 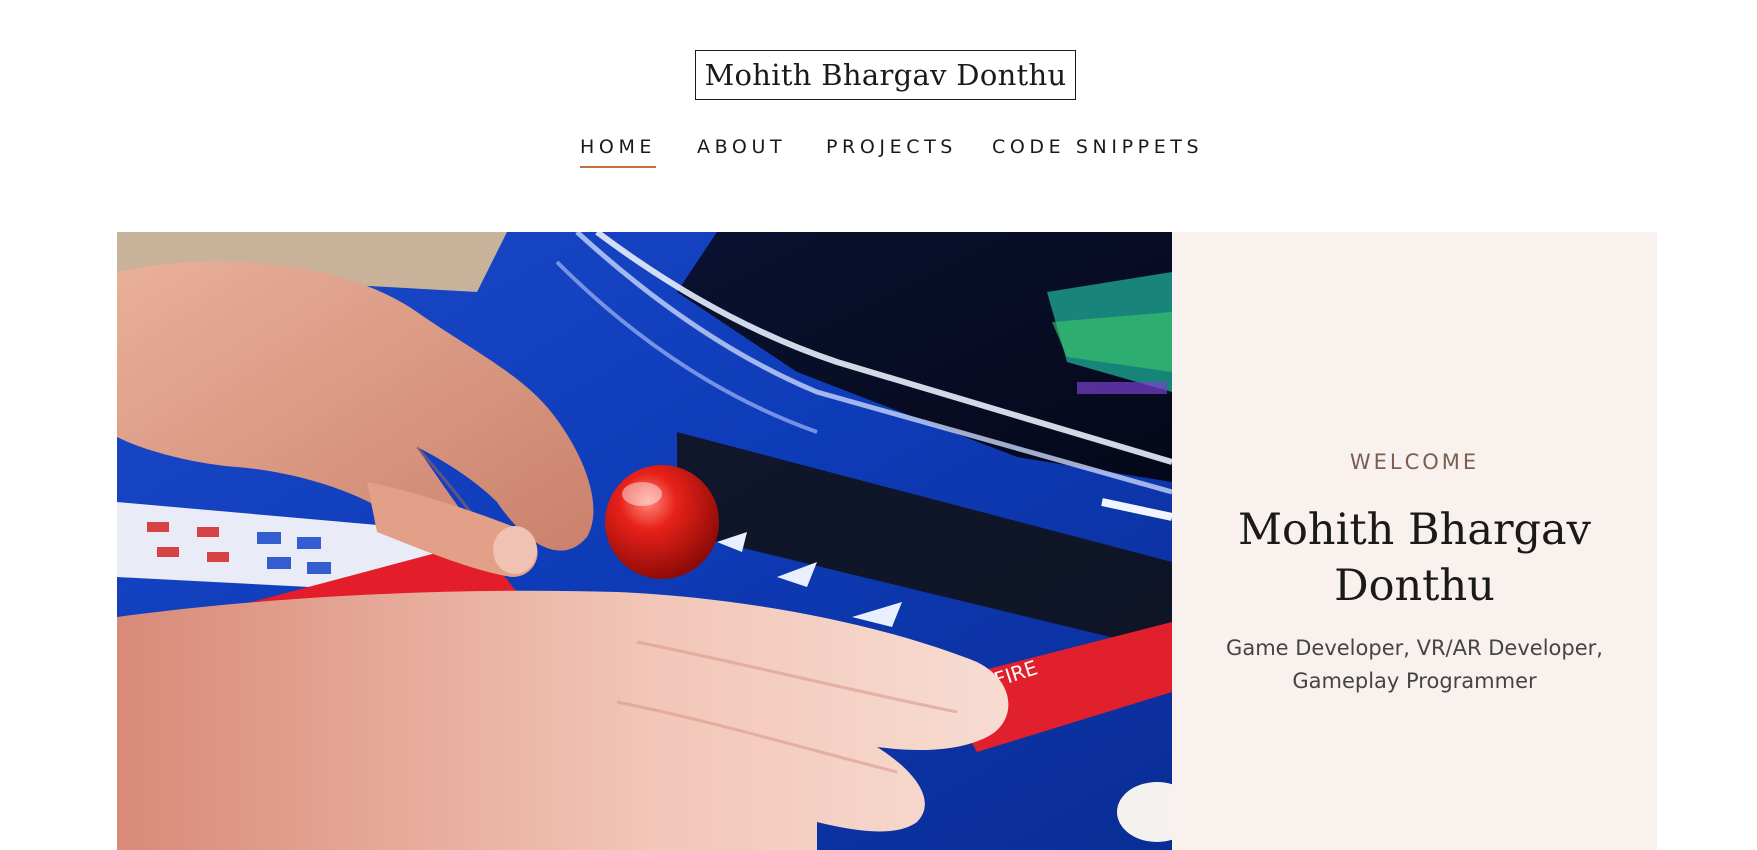 What do you see at coordinates (741, 147) in the screenshot?
I see `nav-item-about: ABOUT` at bounding box center [741, 147].